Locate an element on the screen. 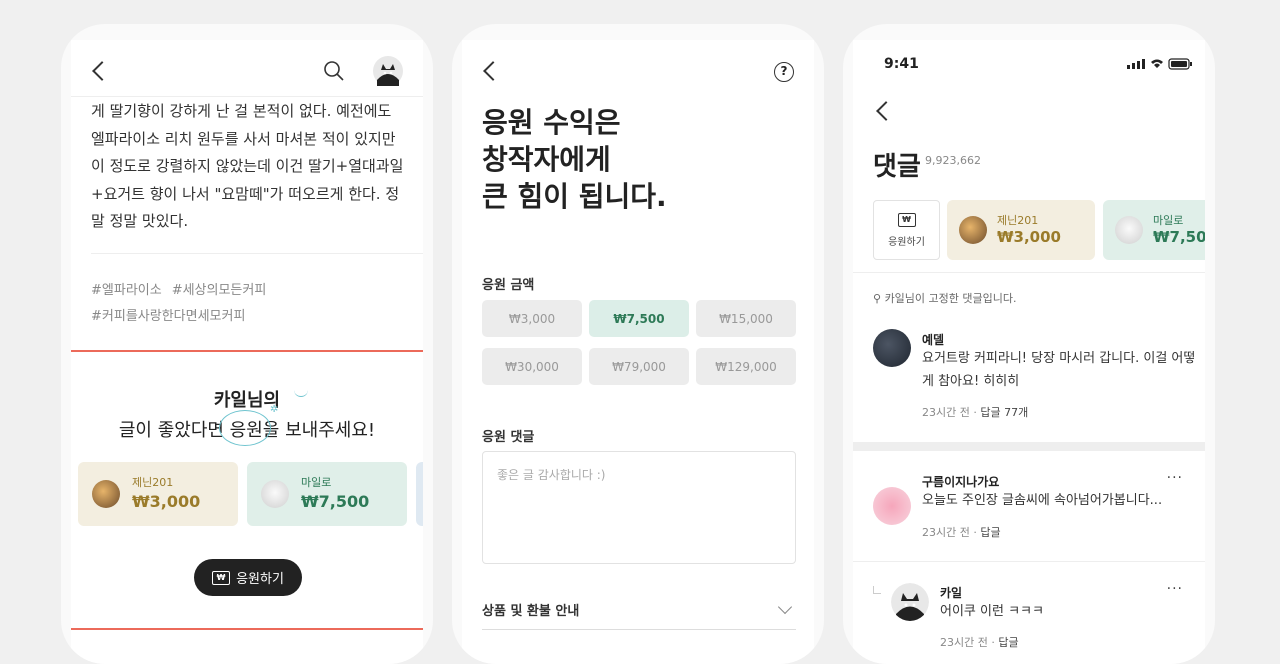 The width and height of the screenshot is (1280, 664). pin-icon: ⚲ is located at coordinates (877, 298).